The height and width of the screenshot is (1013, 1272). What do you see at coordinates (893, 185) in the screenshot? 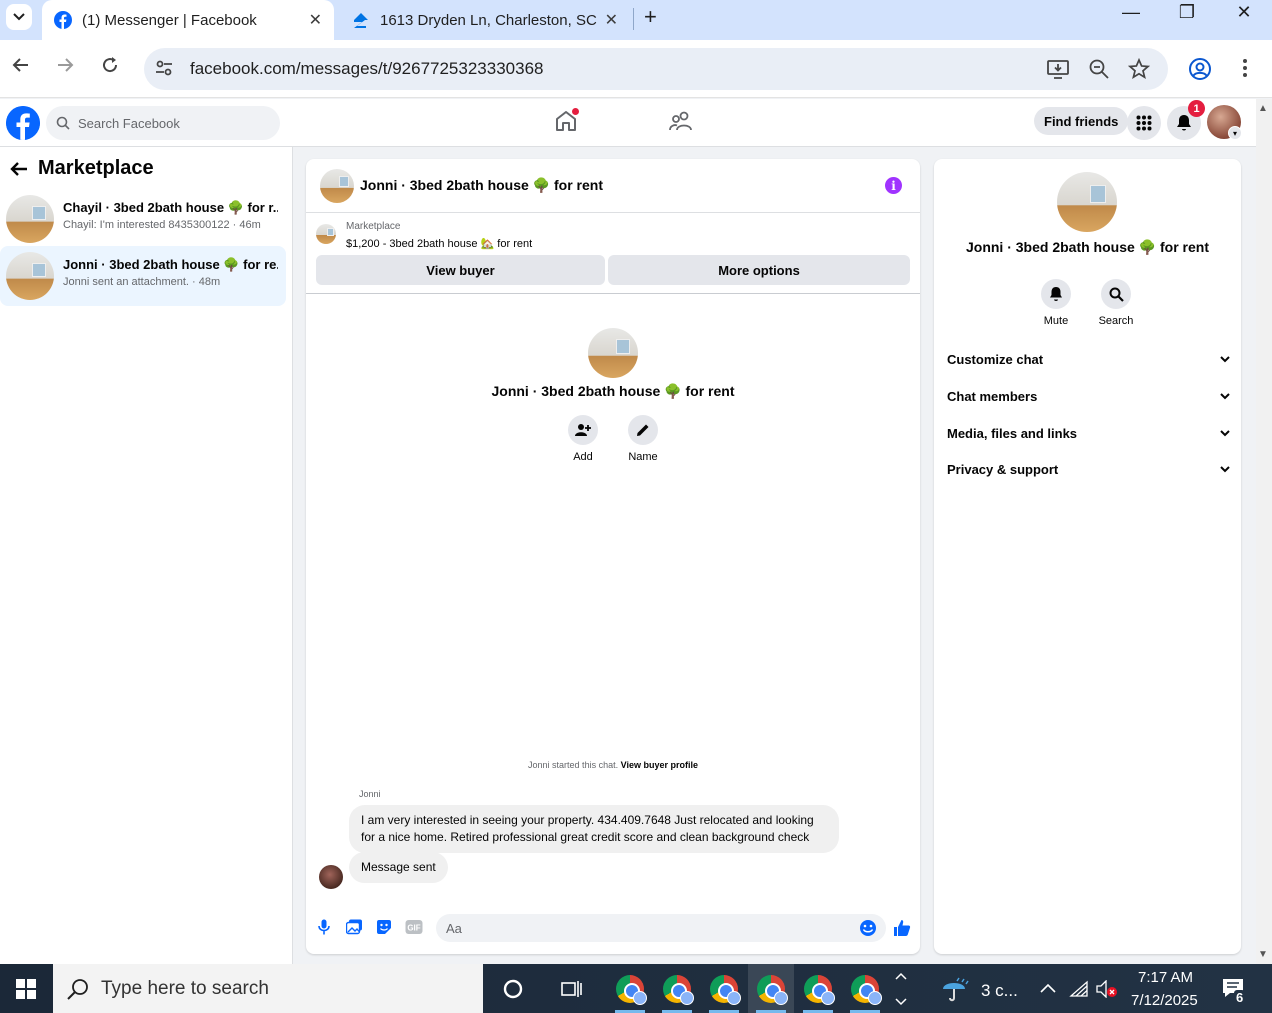
I see `info-icon: i` at bounding box center [893, 185].